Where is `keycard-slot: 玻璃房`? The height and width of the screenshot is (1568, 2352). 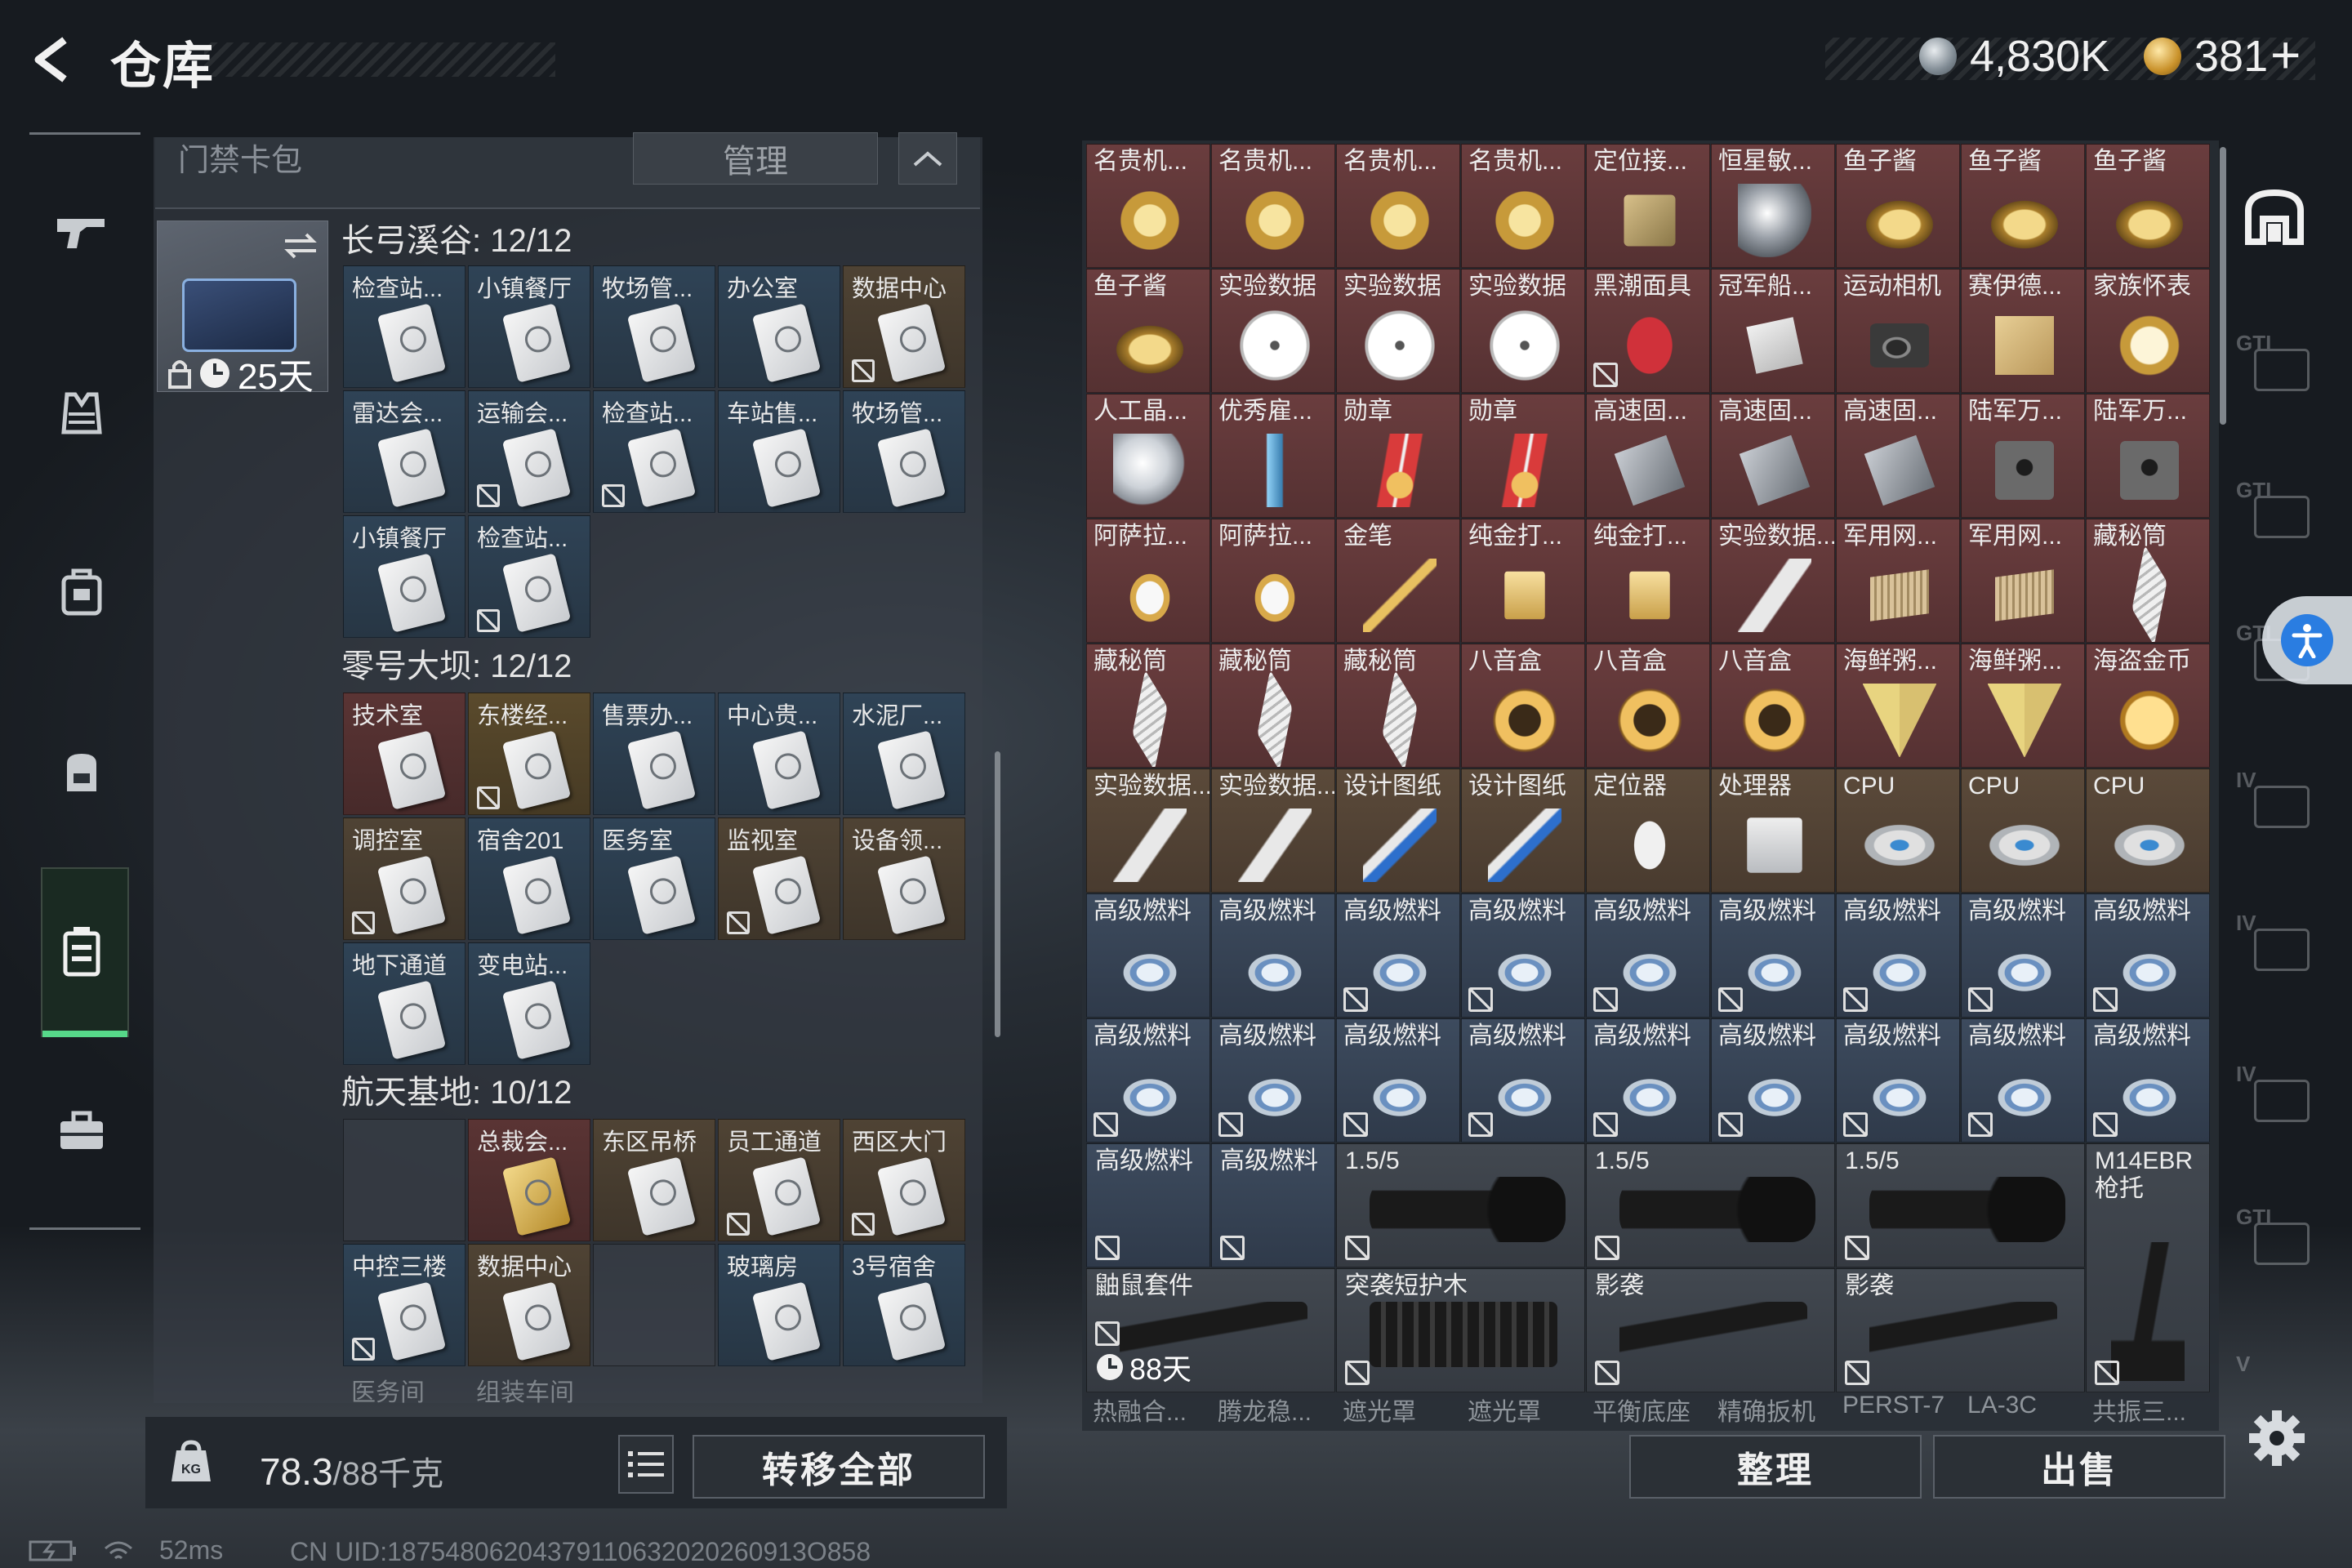 keycard-slot: 玻璃房 is located at coordinates (779, 1305).